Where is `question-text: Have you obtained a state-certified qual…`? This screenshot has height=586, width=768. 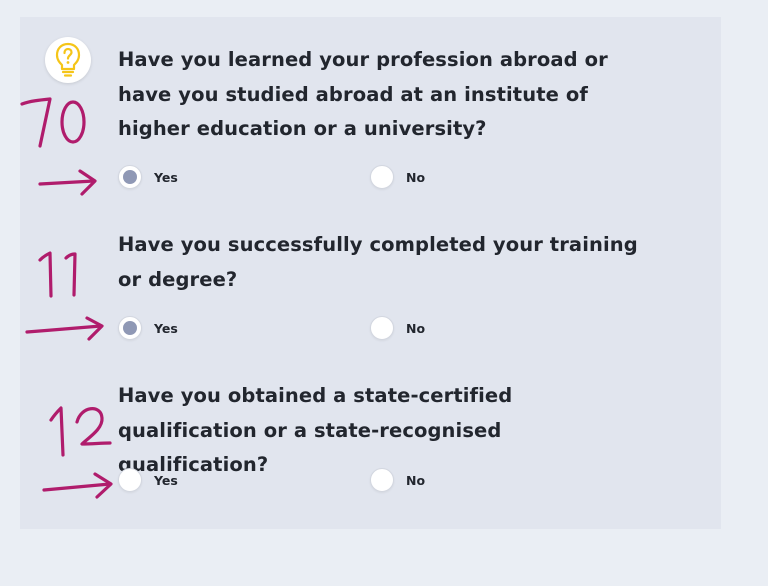
question-text: Have you obtained a state-certified qual… is located at coordinates (315, 430).